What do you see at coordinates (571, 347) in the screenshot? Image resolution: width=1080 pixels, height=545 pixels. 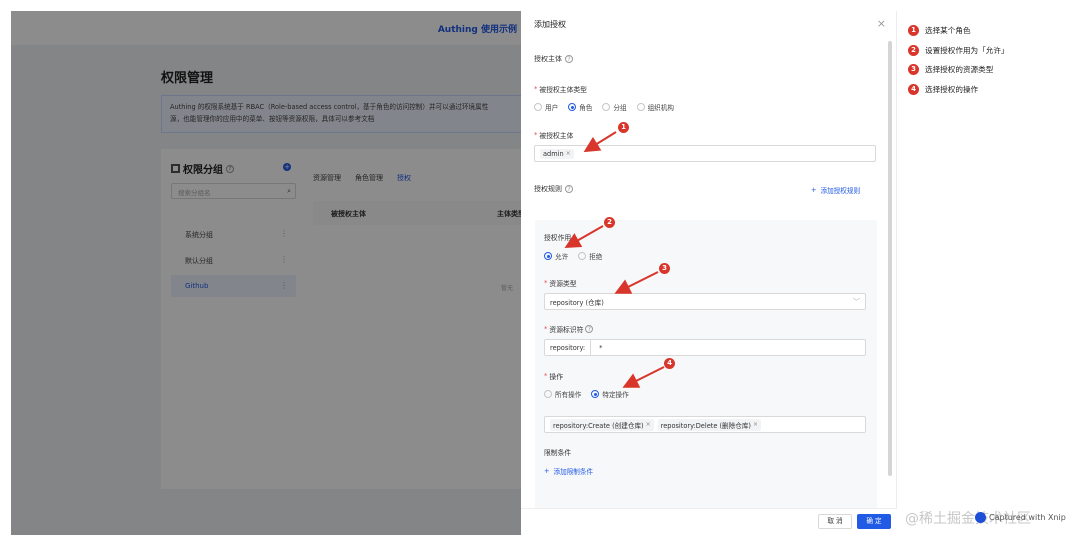 I see `resource-id-prefix: repository:` at bounding box center [571, 347].